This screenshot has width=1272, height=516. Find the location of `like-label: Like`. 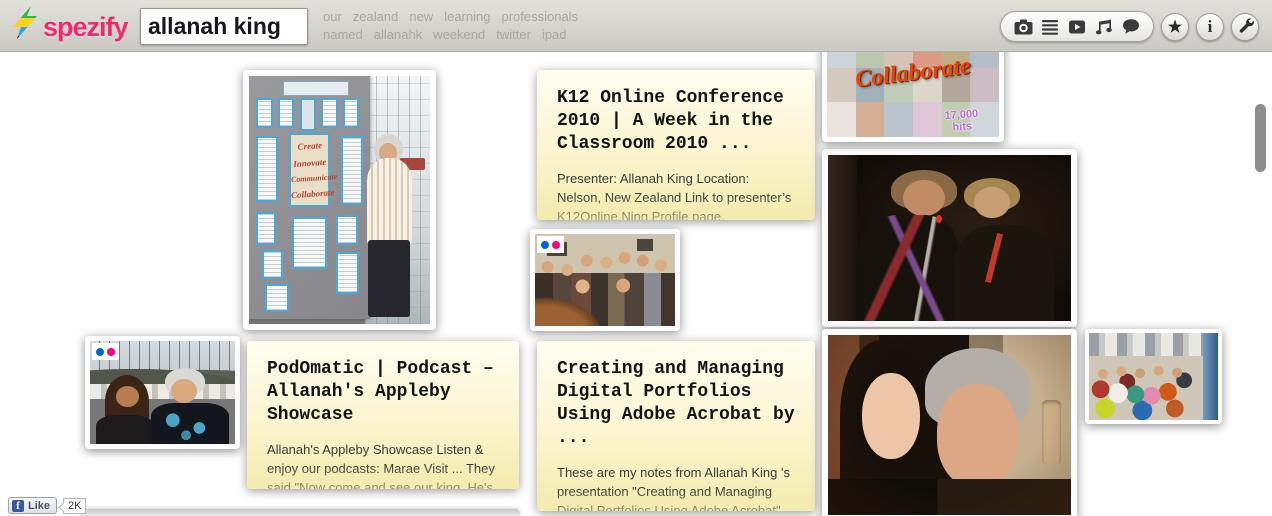

like-label: Like is located at coordinates (39, 505).